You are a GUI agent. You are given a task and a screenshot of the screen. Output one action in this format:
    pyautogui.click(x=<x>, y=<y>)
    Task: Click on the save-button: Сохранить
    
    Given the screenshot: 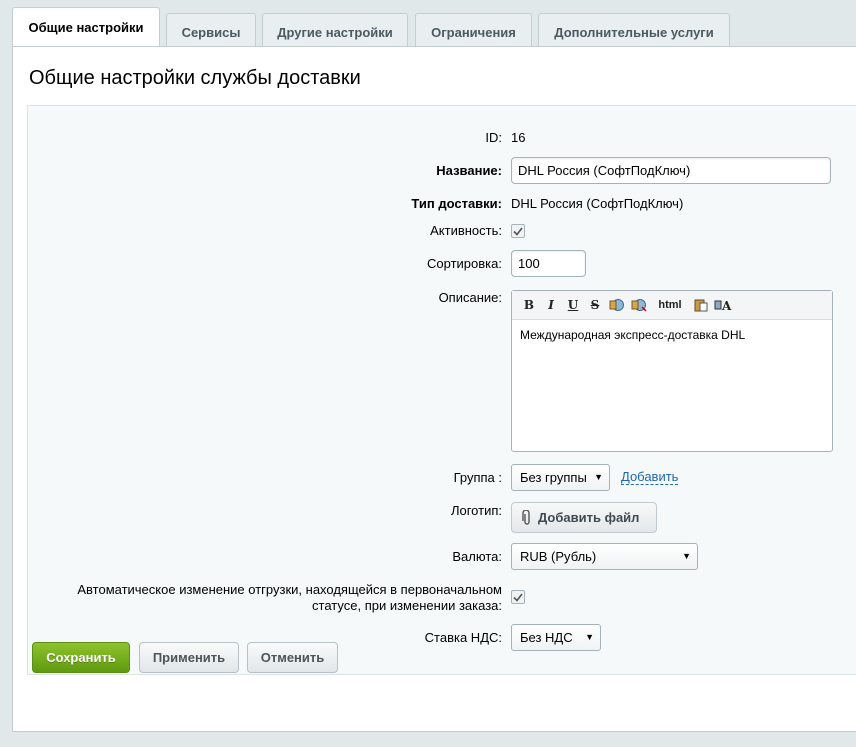 What is the action you would take?
    pyautogui.click(x=81, y=657)
    